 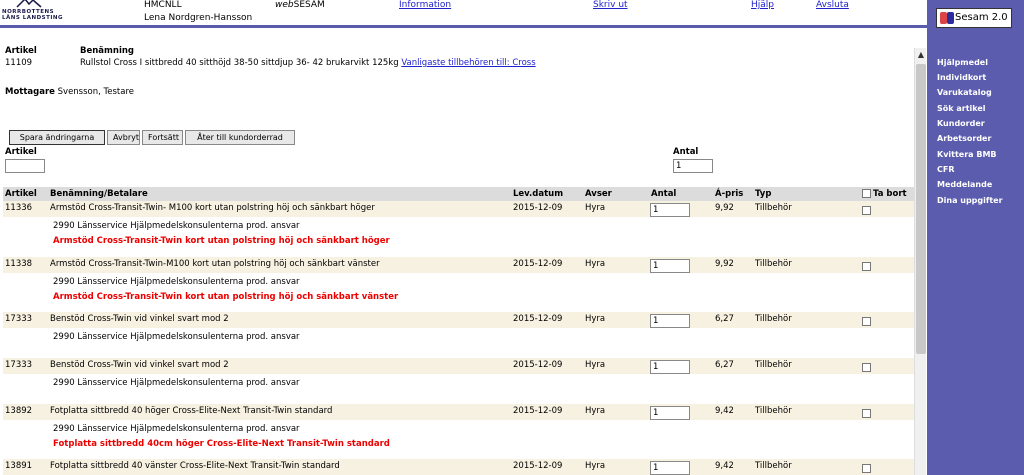 I want to click on benamning-label: Benämning, so click(x=107, y=51).